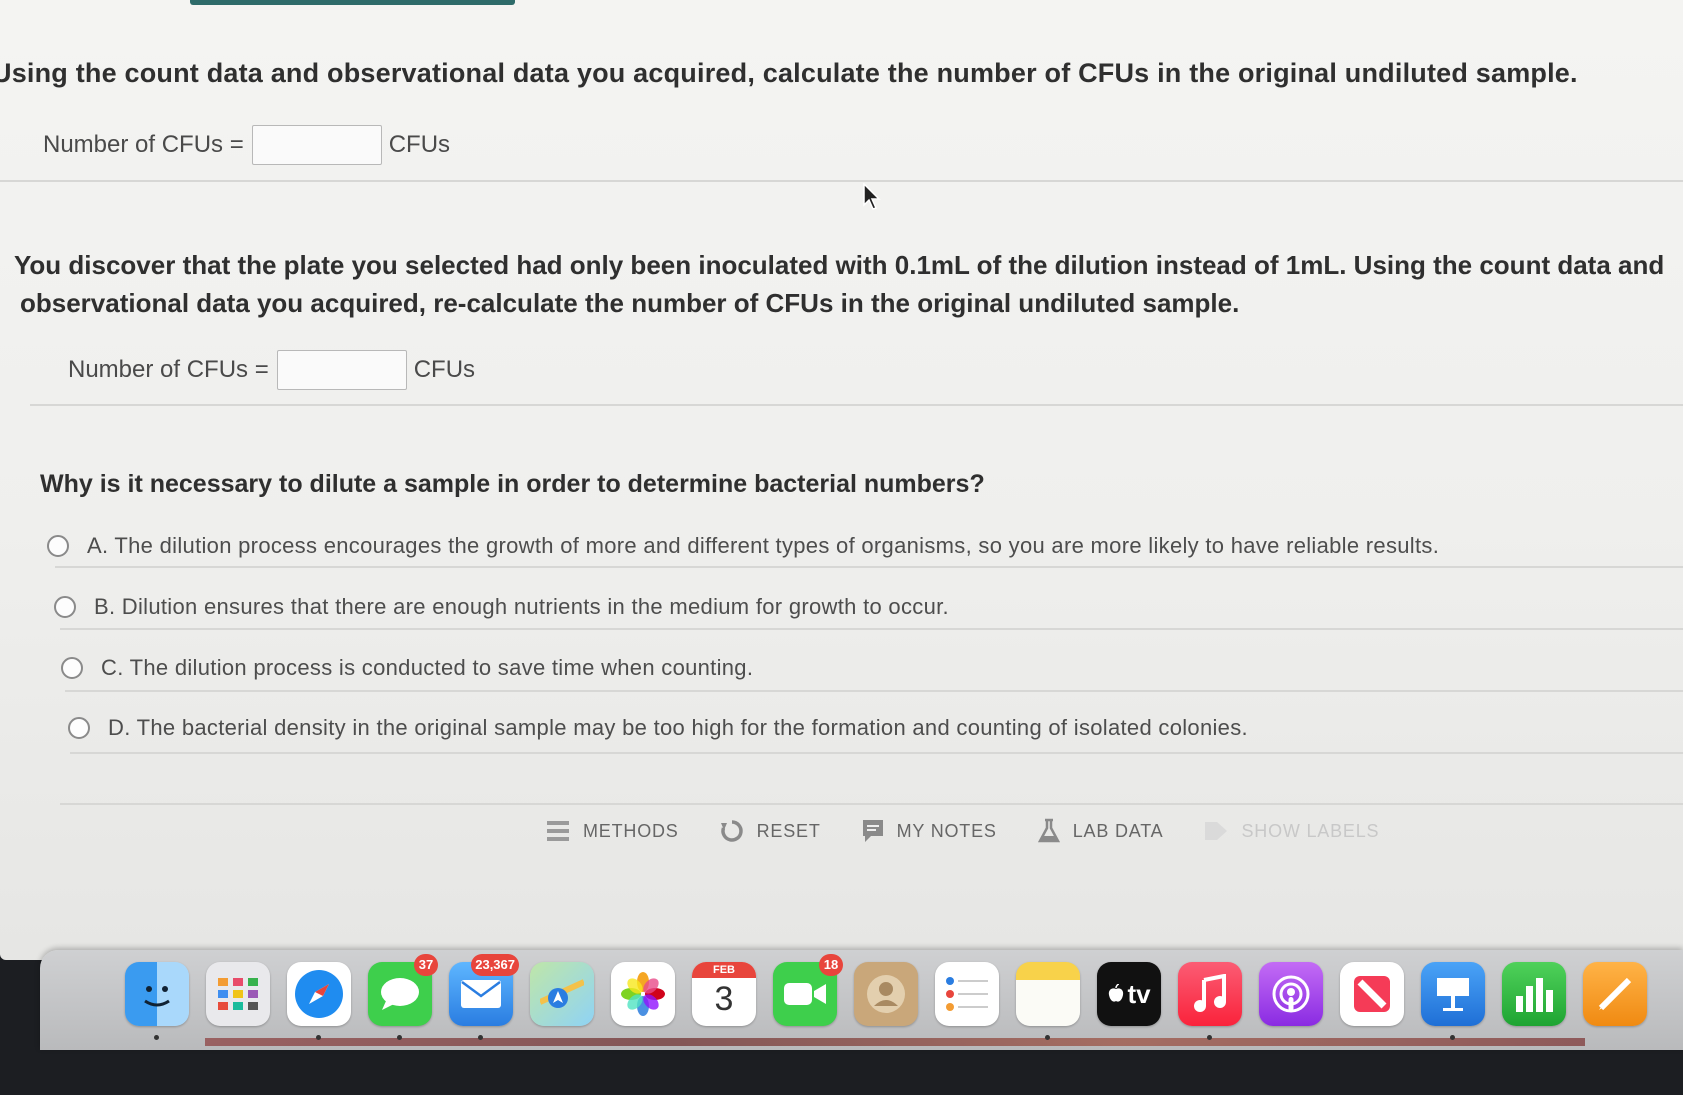 This screenshot has height=1095, width=1683. Describe the element at coordinates (724, 999) in the screenshot. I see `calendar-day: 3` at that location.